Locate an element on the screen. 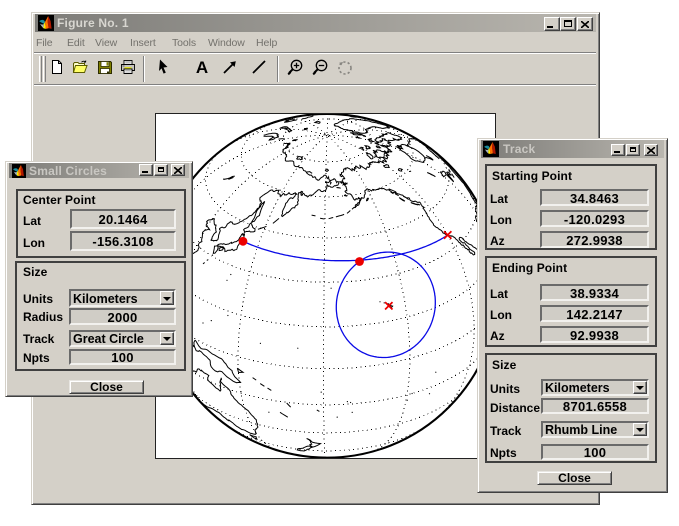 Image resolution: width=679 pixels, height=526 pixels. svg-text: A is located at coordinates (202, 67).